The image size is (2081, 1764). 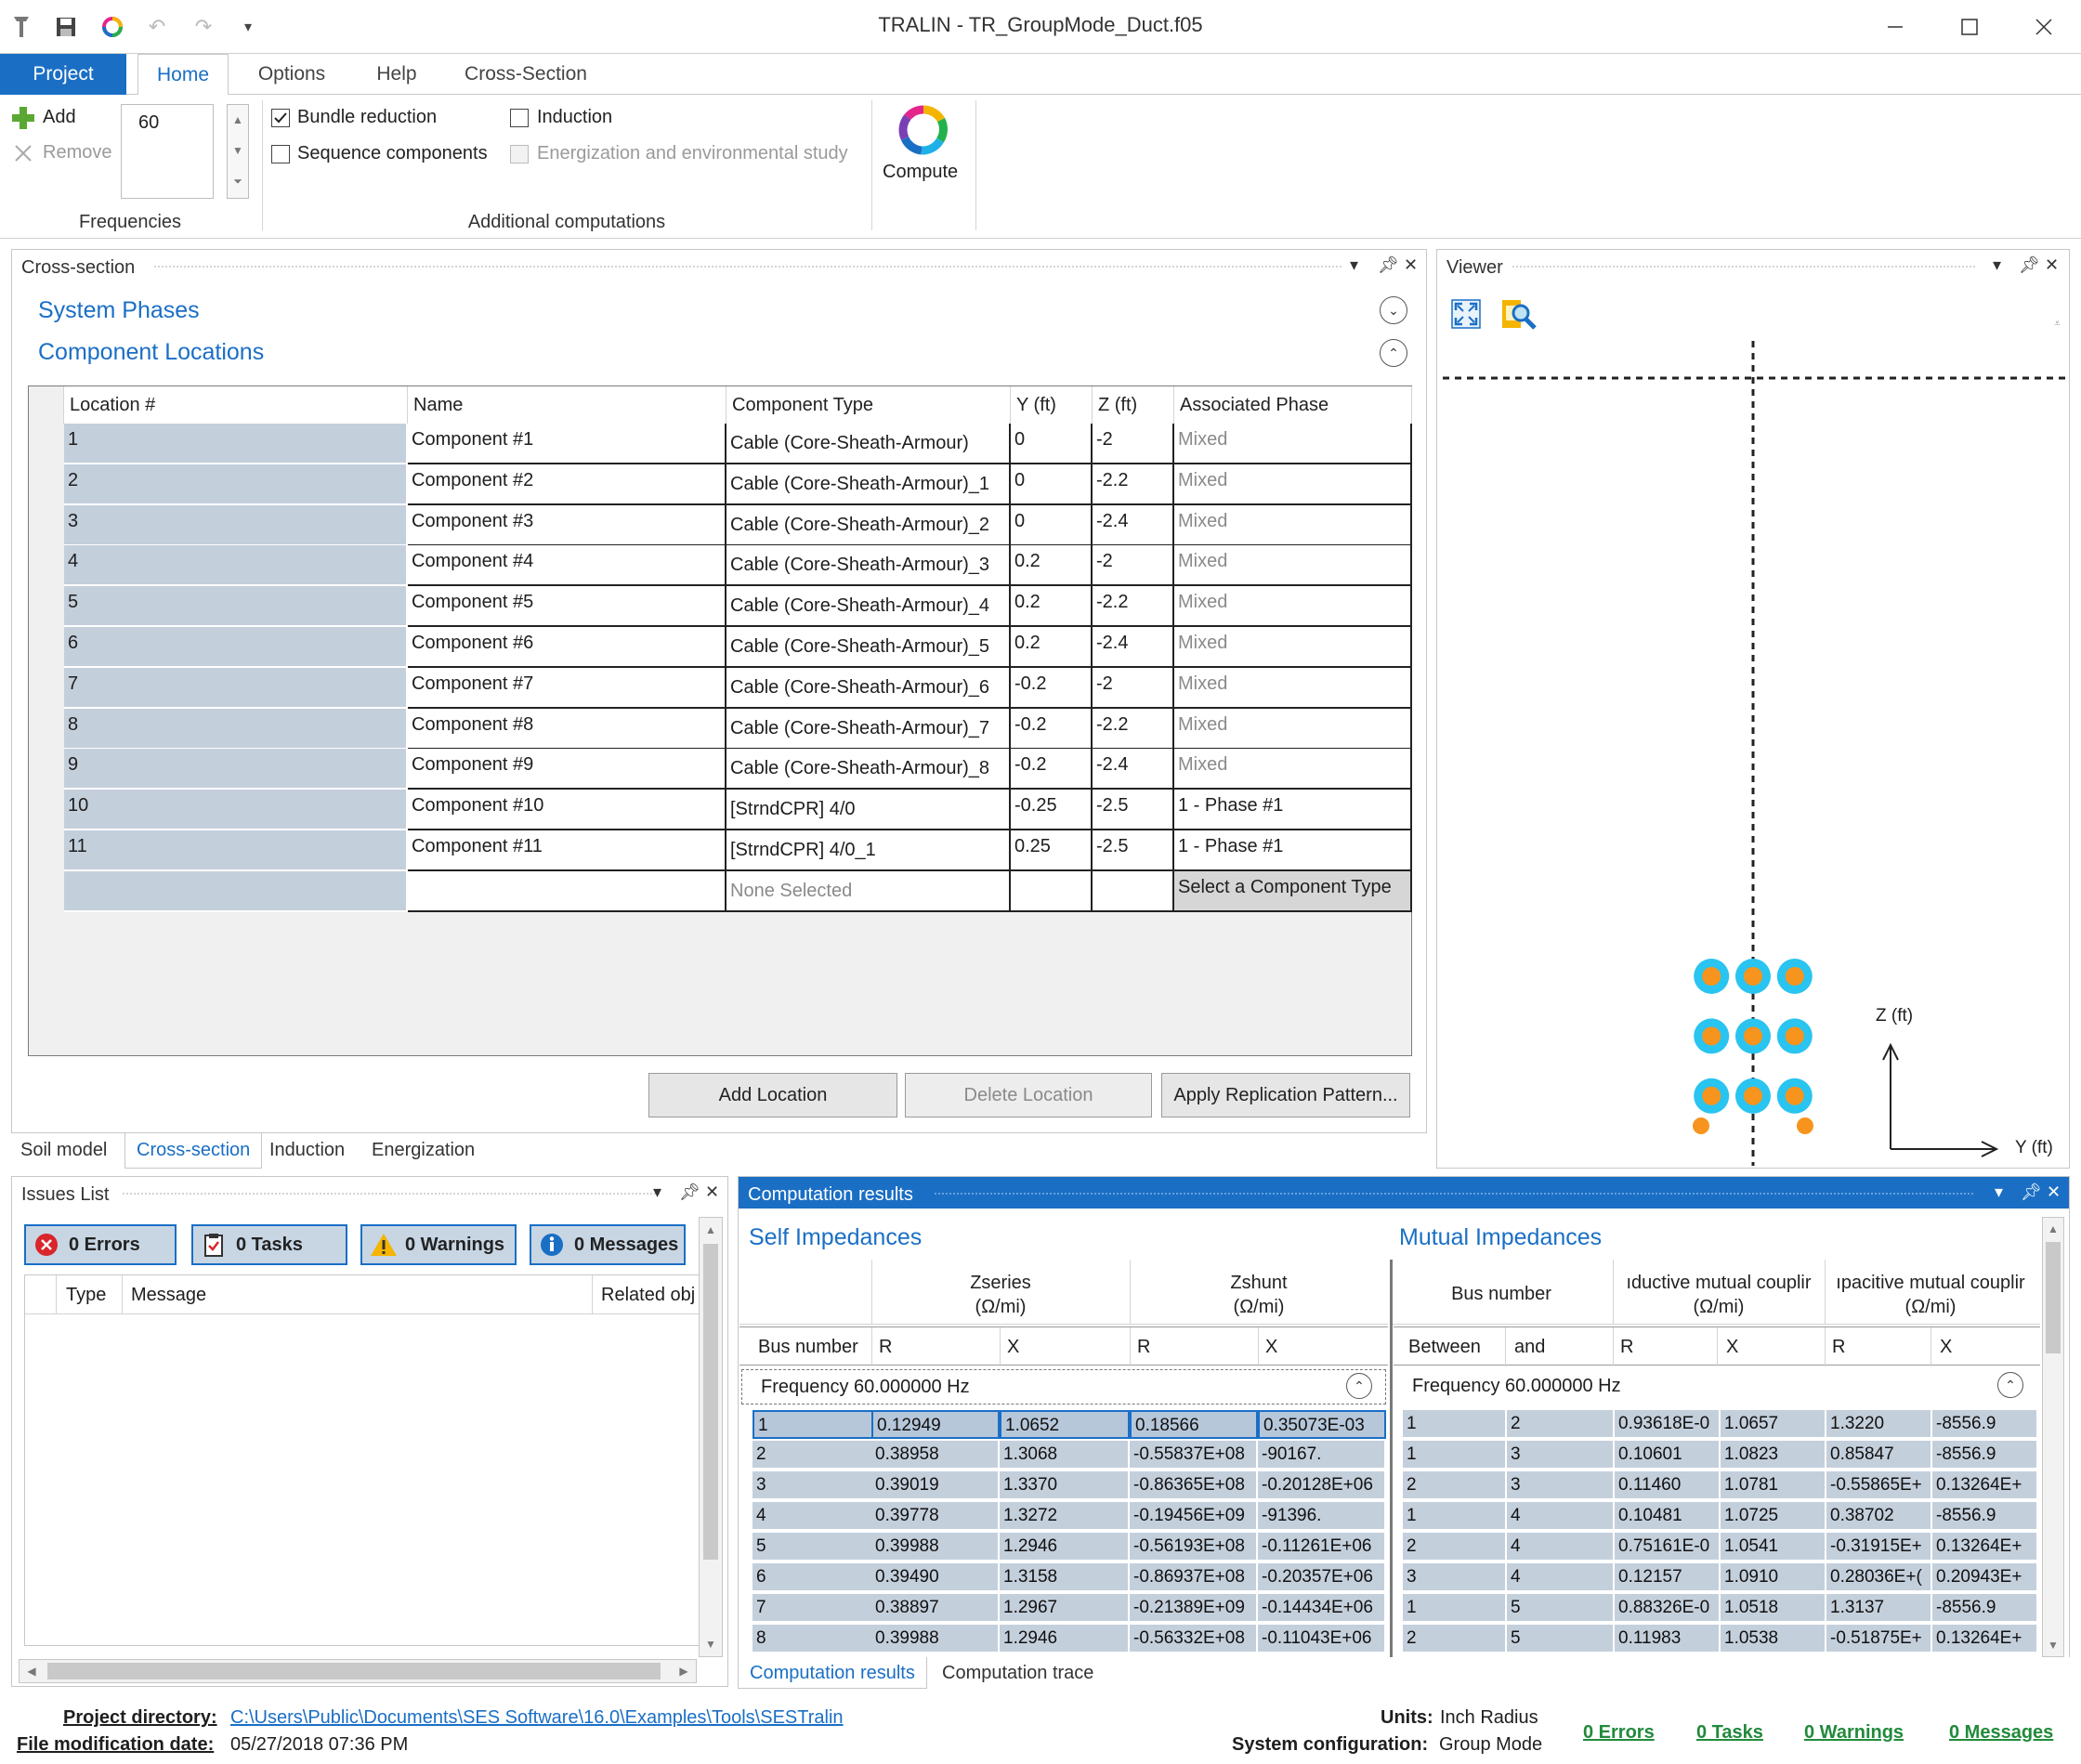 What do you see at coordinates (869, 405) in the screenshot?
I see `column-header: Component Type` at bounding box center [869, 405].